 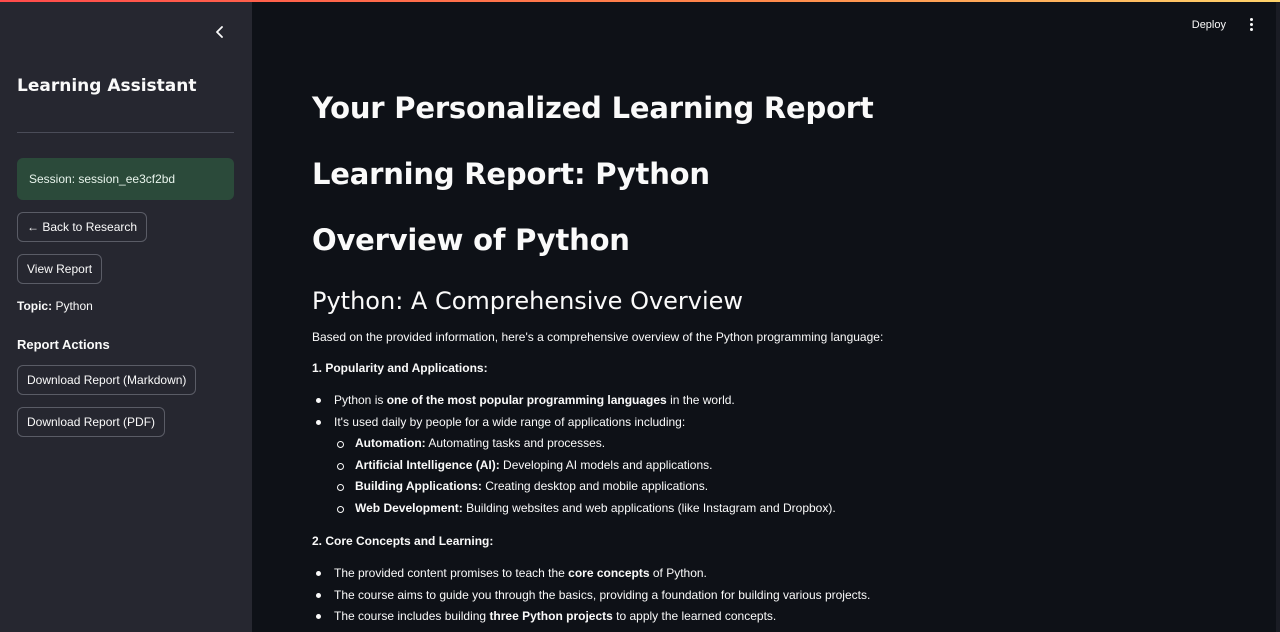 I want to click on report-title: Your Personalized Learning Report, so click(x=593, y=108).